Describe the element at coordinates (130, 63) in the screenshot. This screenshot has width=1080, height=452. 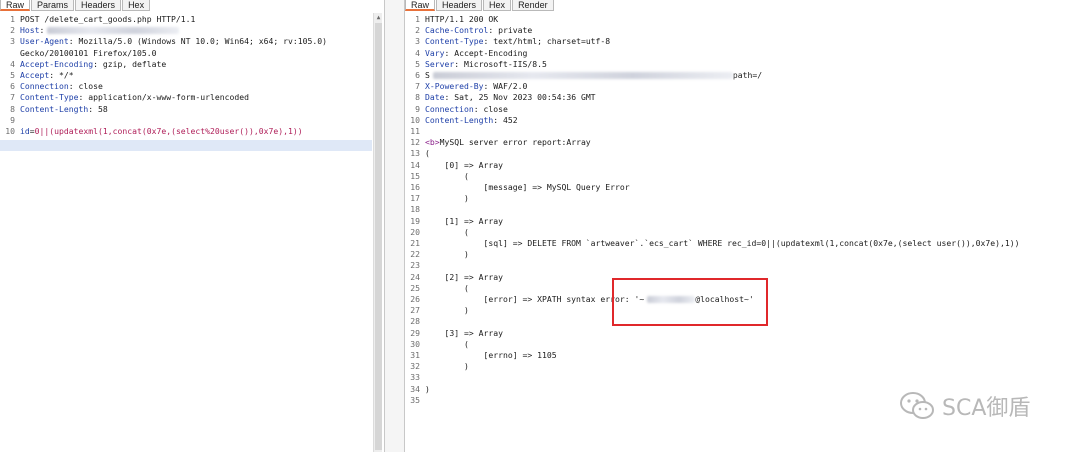
I see `header-value: : gzip, deflate` at that location.